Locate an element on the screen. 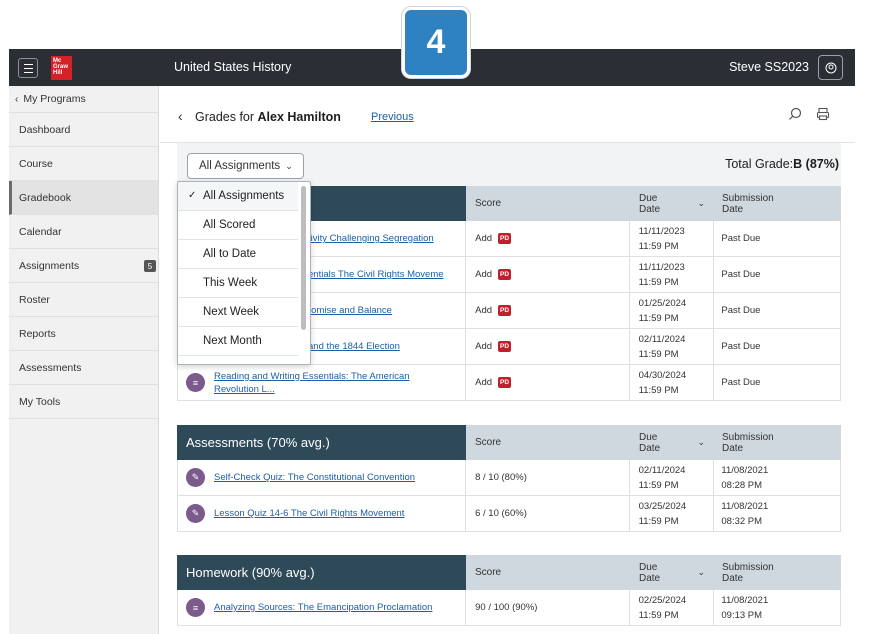  submission-cell: 11/08/2021 08:32 PM is located at coordinates (777, 513).